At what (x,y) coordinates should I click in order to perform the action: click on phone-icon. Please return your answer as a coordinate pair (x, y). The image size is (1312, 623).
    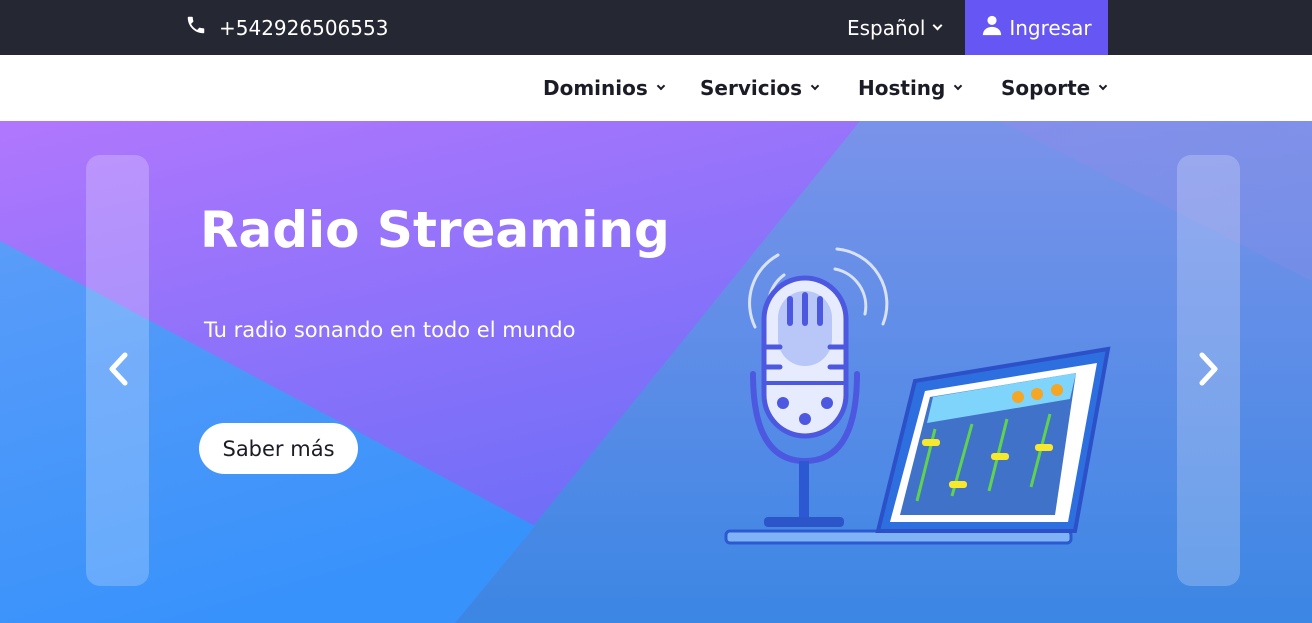
    Looking at the image, I should click on (202, 27).